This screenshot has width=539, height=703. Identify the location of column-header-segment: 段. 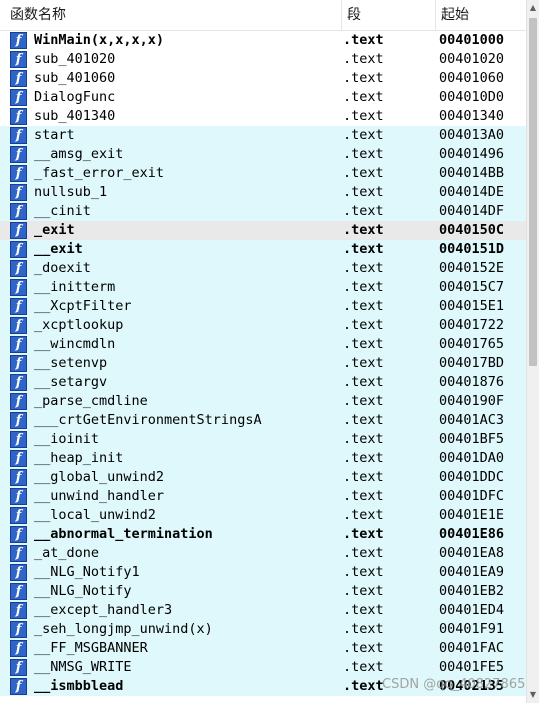
(389, 15).